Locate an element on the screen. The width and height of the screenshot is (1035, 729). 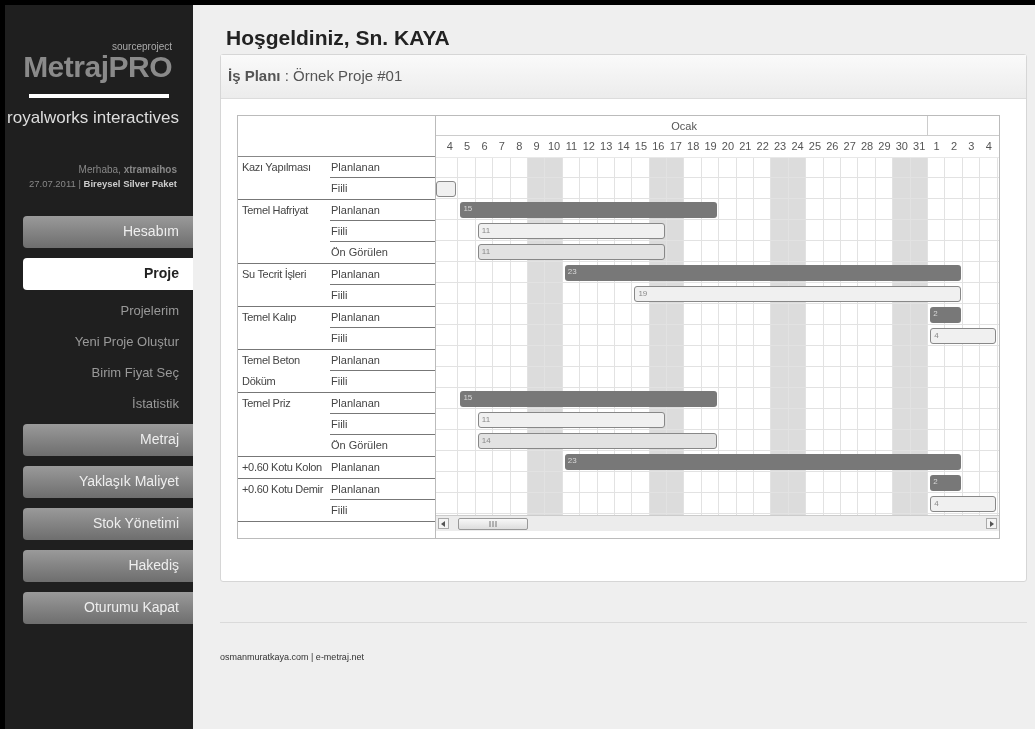
task-name: Su Tecrit İşleri is located at coordinates (274, 274).